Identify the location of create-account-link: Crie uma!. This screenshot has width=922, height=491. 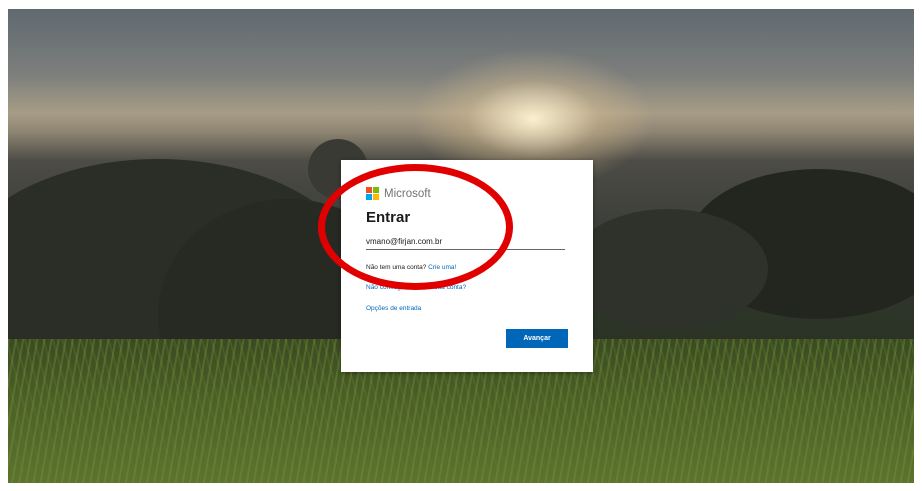
(442, 267).